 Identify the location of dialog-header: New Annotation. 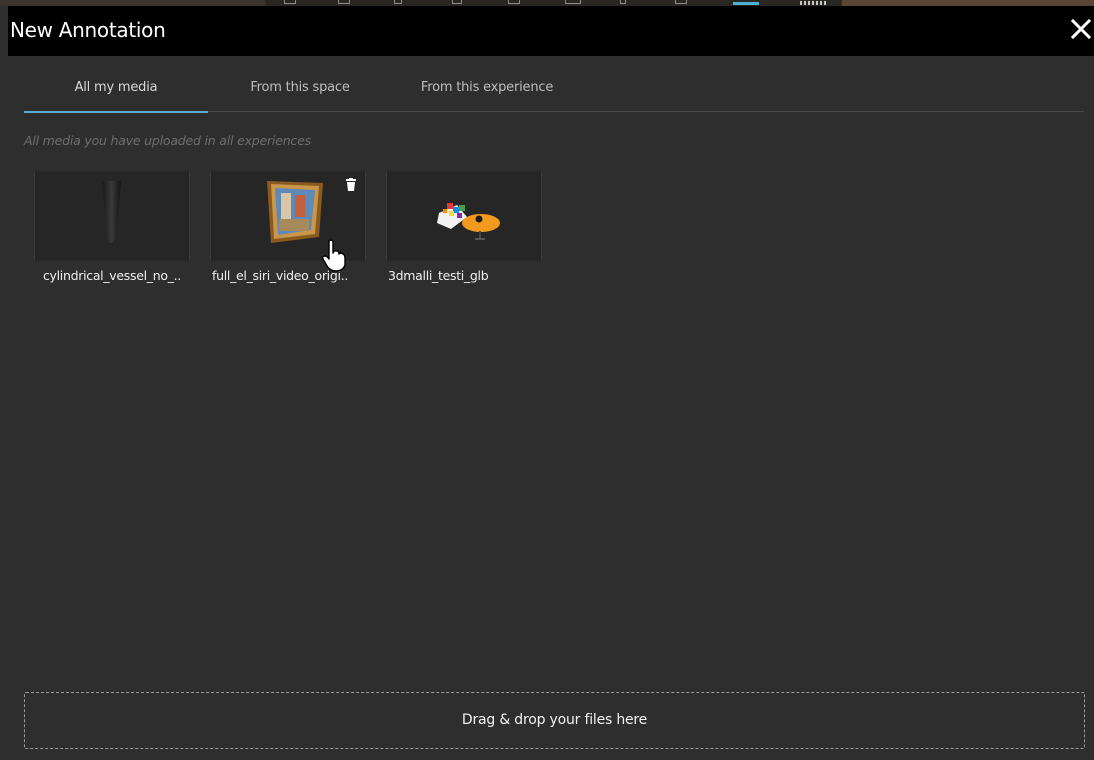
(551, 31).